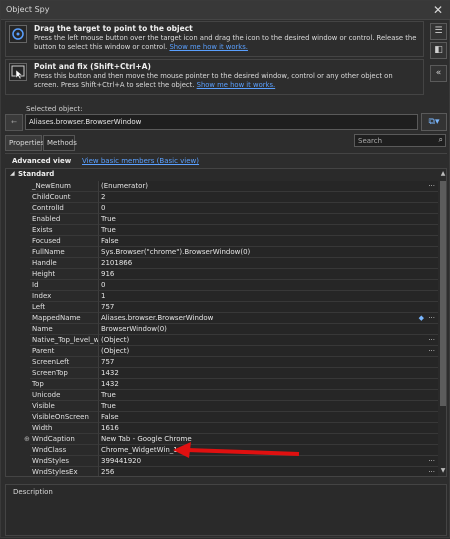 This screenshot has height=539, width=450. Describe the element at coordinates (442, 471) in the screenshot. I see `scroll-down-icon: ▼` at that location.